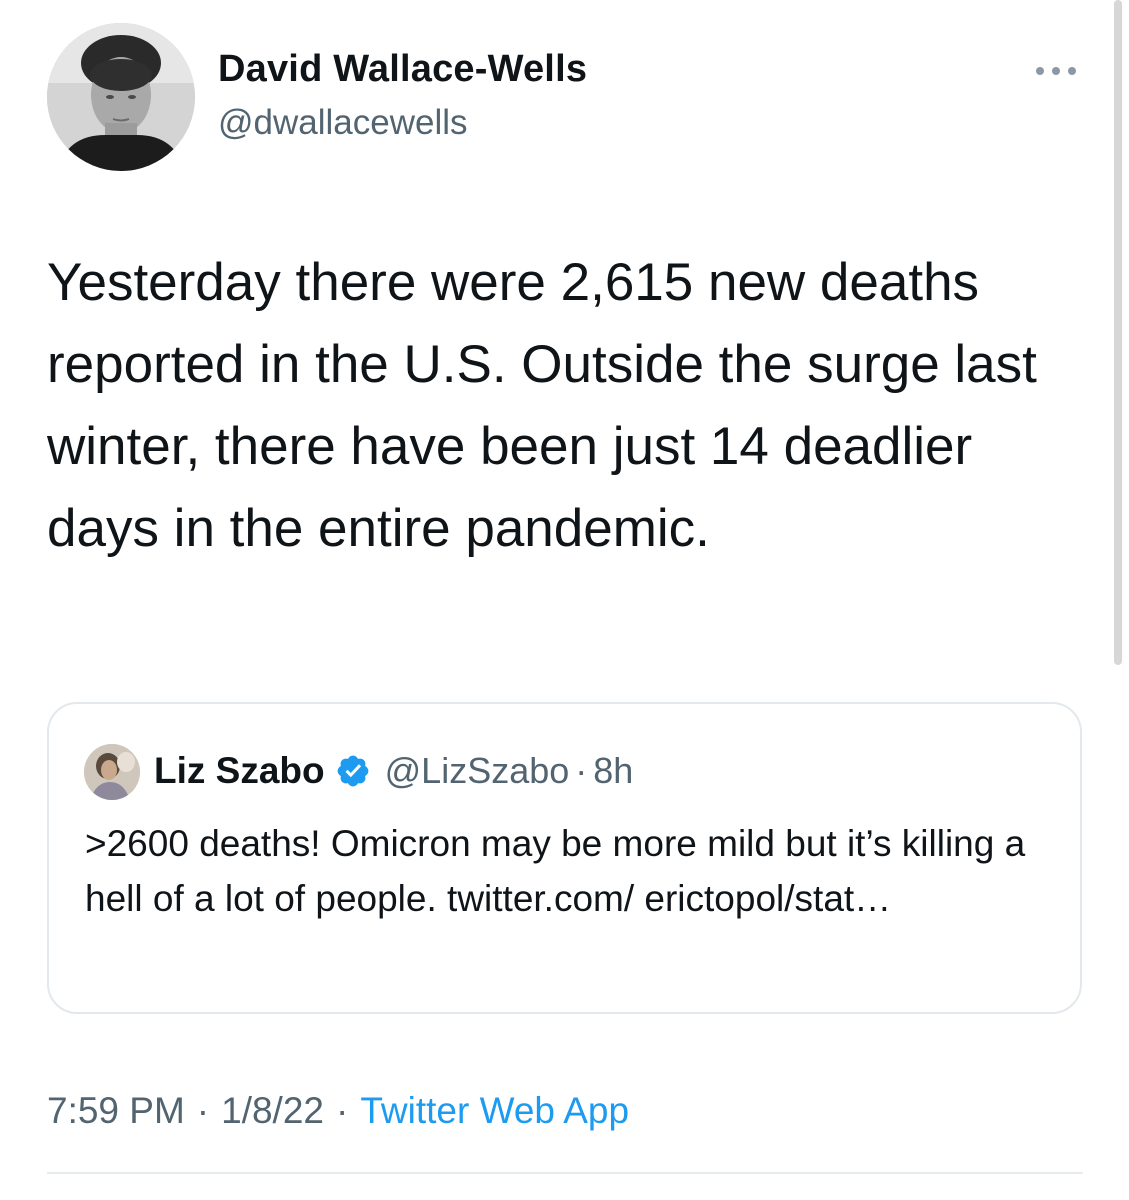 Image resolution: width=1129 pixels, height=1200 pixels. I want to click on tweet-date: 1/8/22, so click(272, 1111).